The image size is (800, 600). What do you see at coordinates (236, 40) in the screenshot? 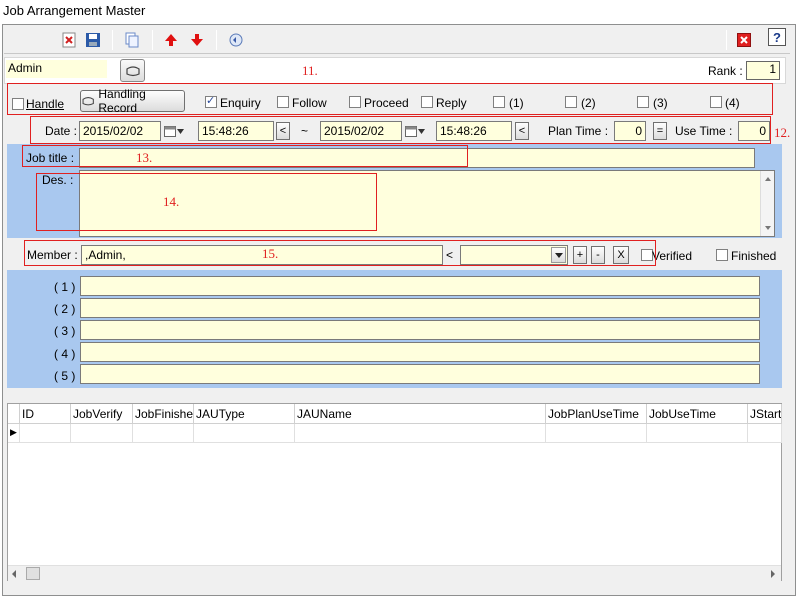
I see `refresh-icon` at bounding box center [236, 40].